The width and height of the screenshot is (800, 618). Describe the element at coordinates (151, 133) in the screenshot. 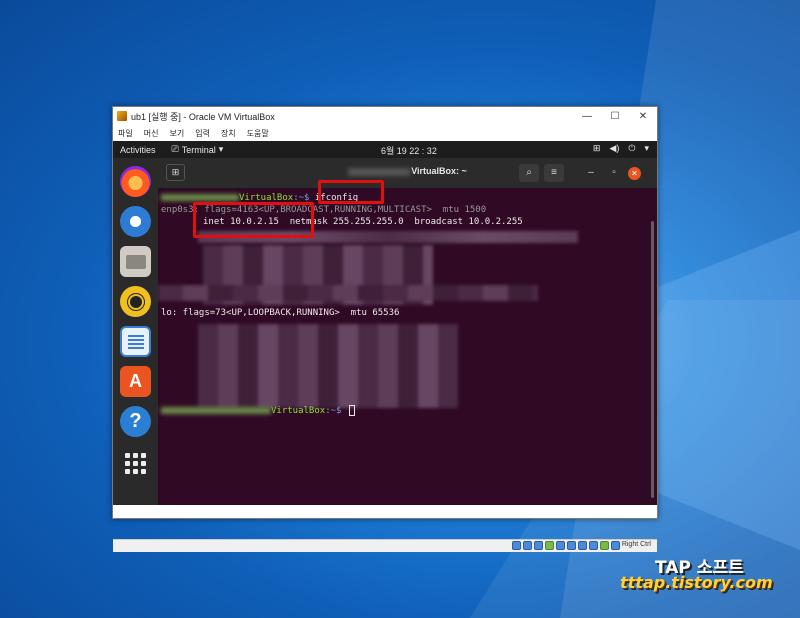

I see `menu-machine: 머신` at that location.